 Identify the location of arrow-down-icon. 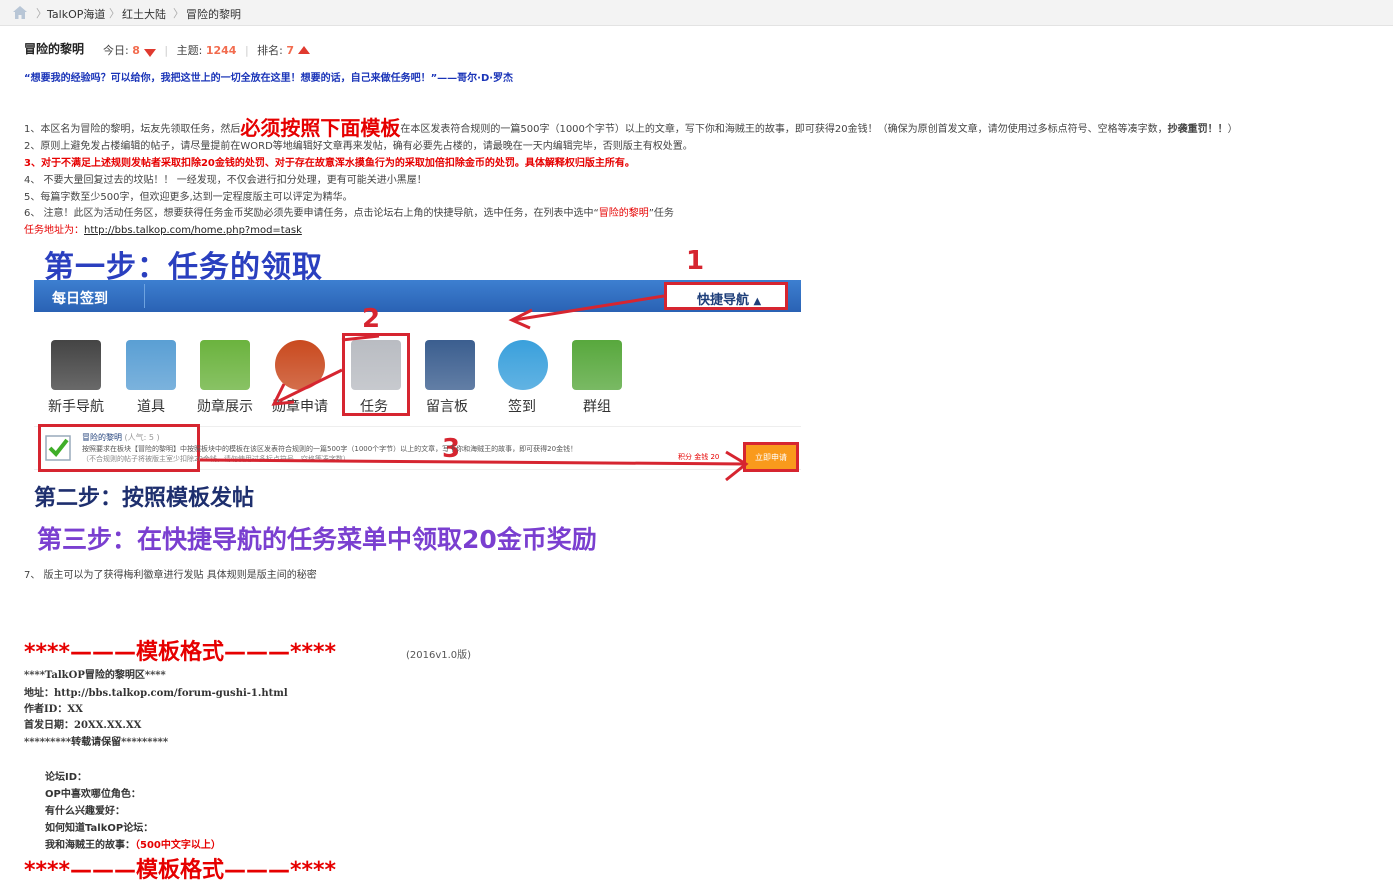
(149, 53).